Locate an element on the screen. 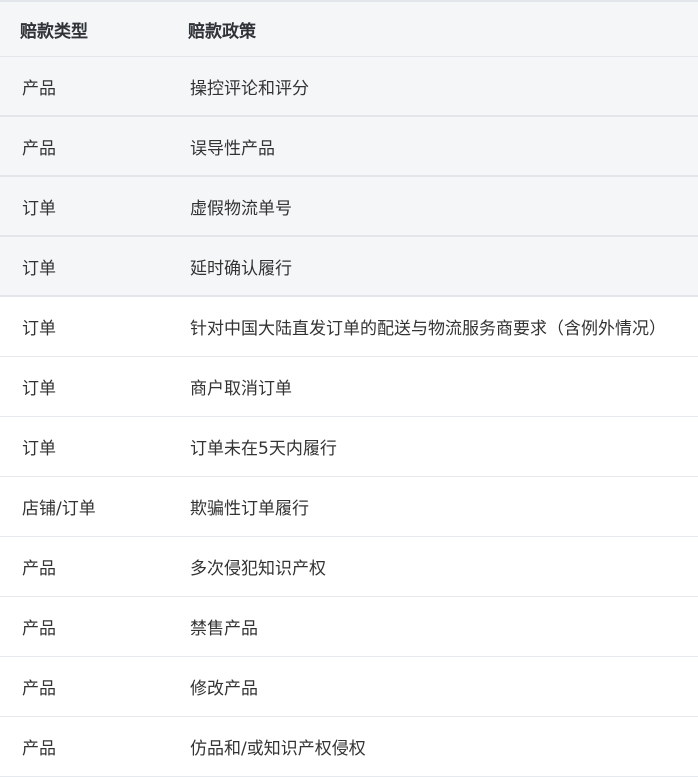  row-policy-cell: 虚假物流单号 is located at coordinates (241, 208).